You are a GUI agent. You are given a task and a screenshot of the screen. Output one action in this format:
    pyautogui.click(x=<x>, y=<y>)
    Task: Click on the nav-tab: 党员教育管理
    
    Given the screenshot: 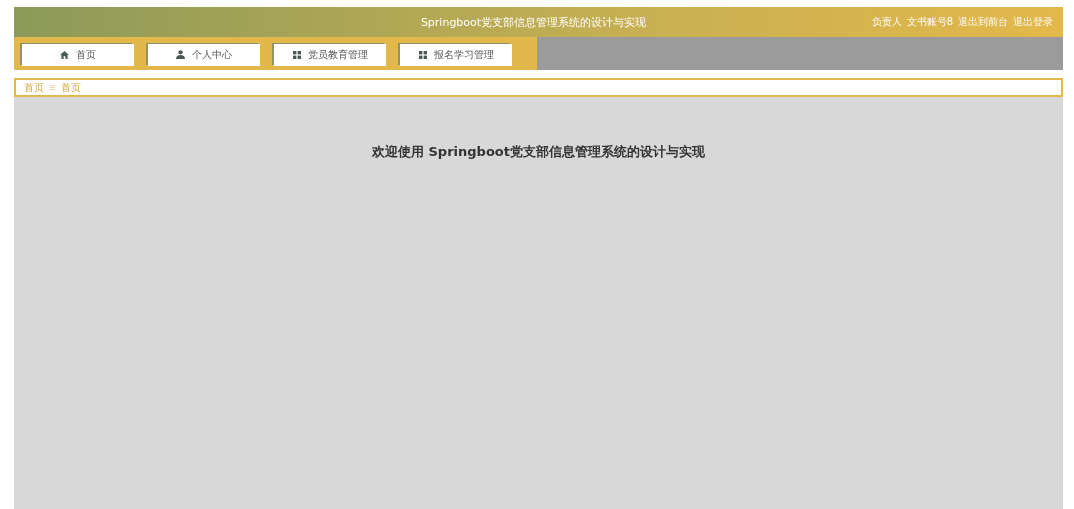 What is the action you would take?
    pyautogui.click(x=330, y=54)
    